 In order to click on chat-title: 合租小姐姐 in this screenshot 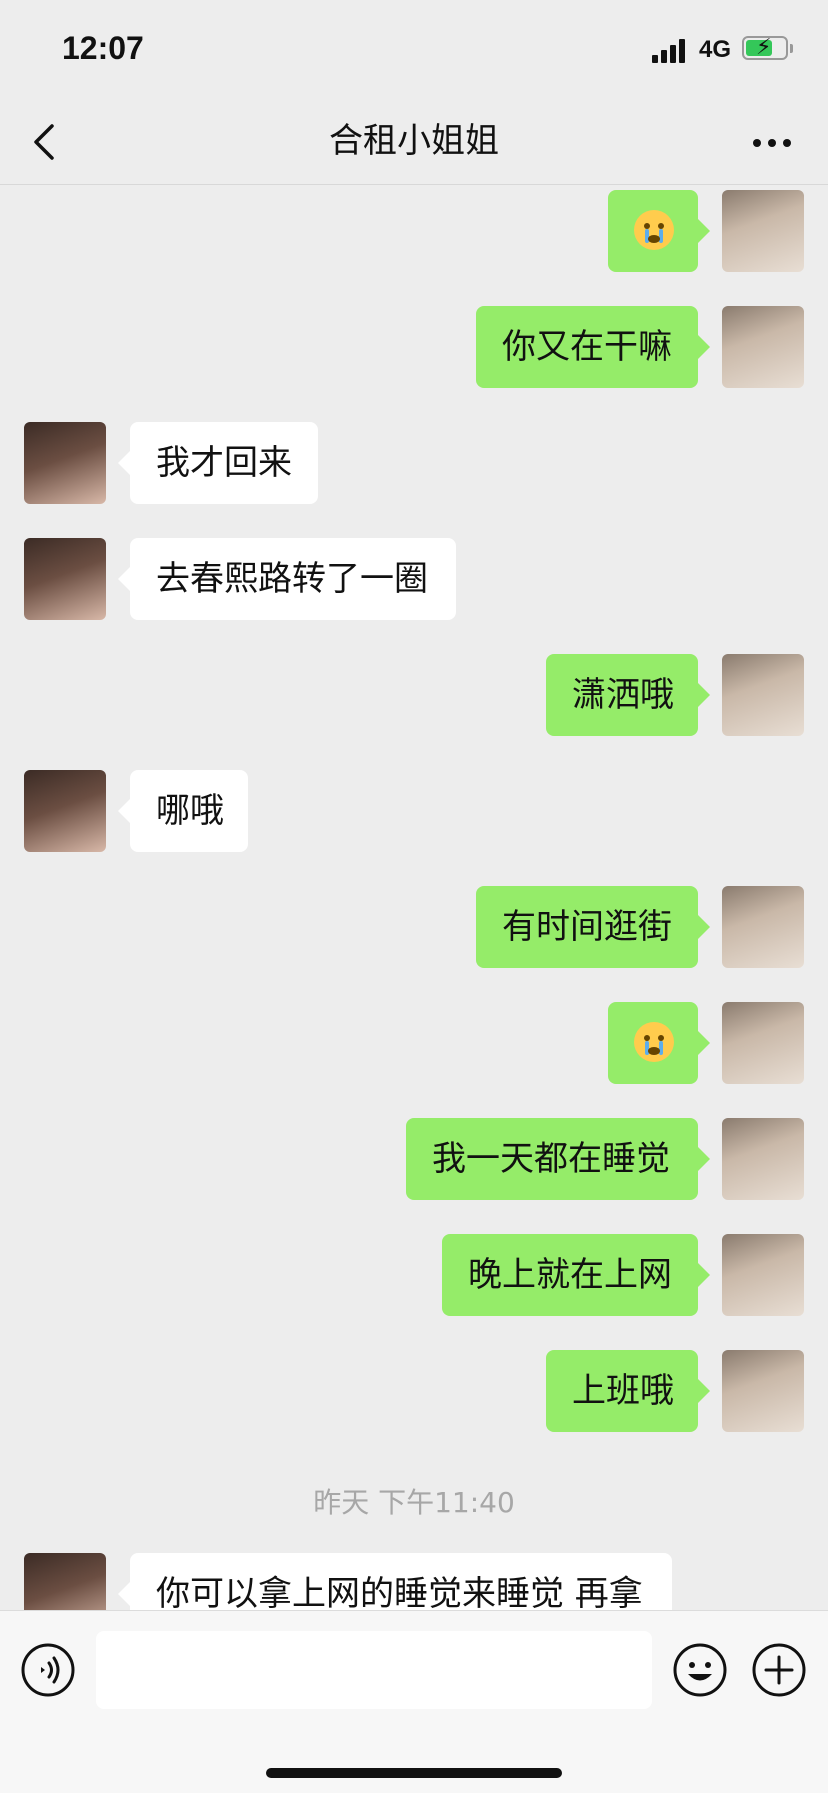, I will do `click(414, 141)`.